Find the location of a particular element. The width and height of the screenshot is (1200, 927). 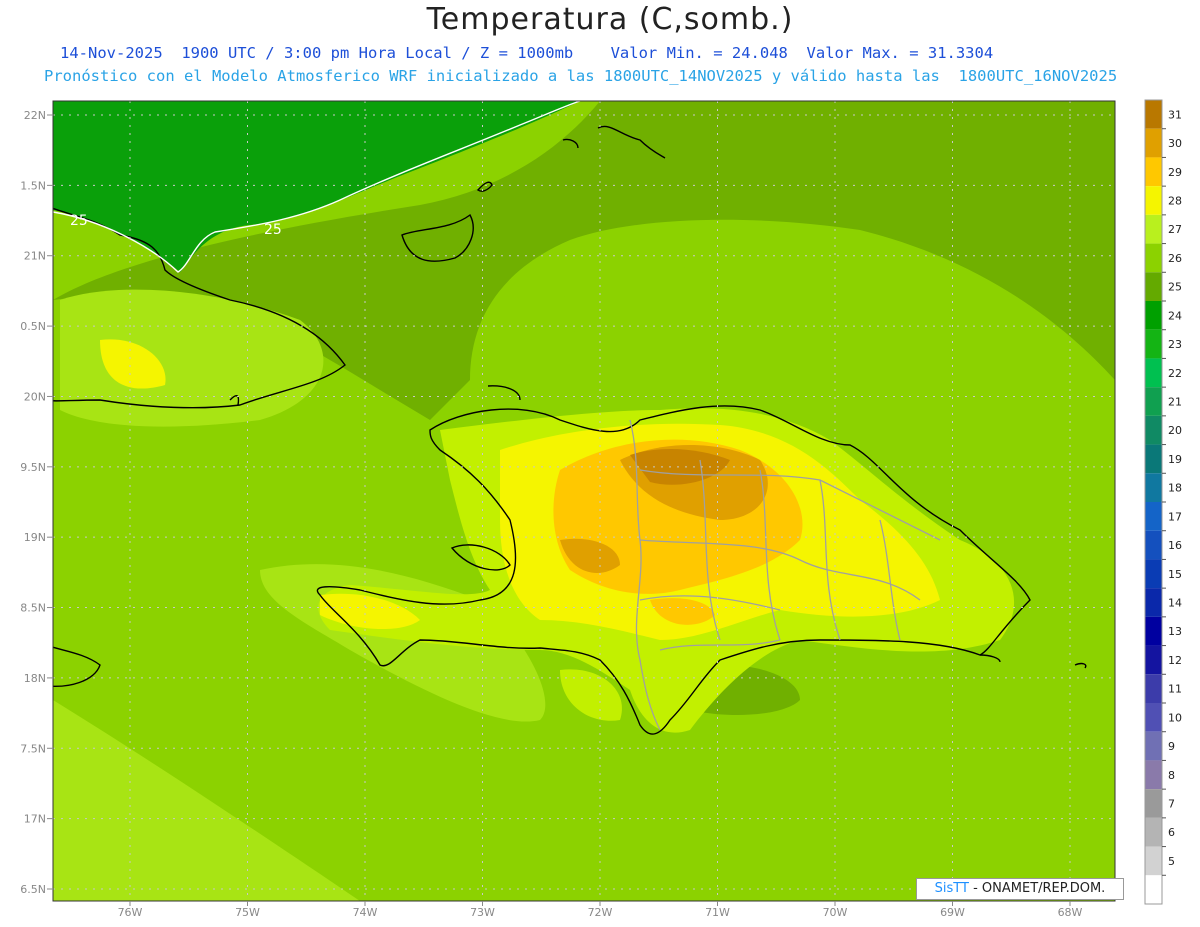

lat-label: 17N is located at coordinates (35, 819).